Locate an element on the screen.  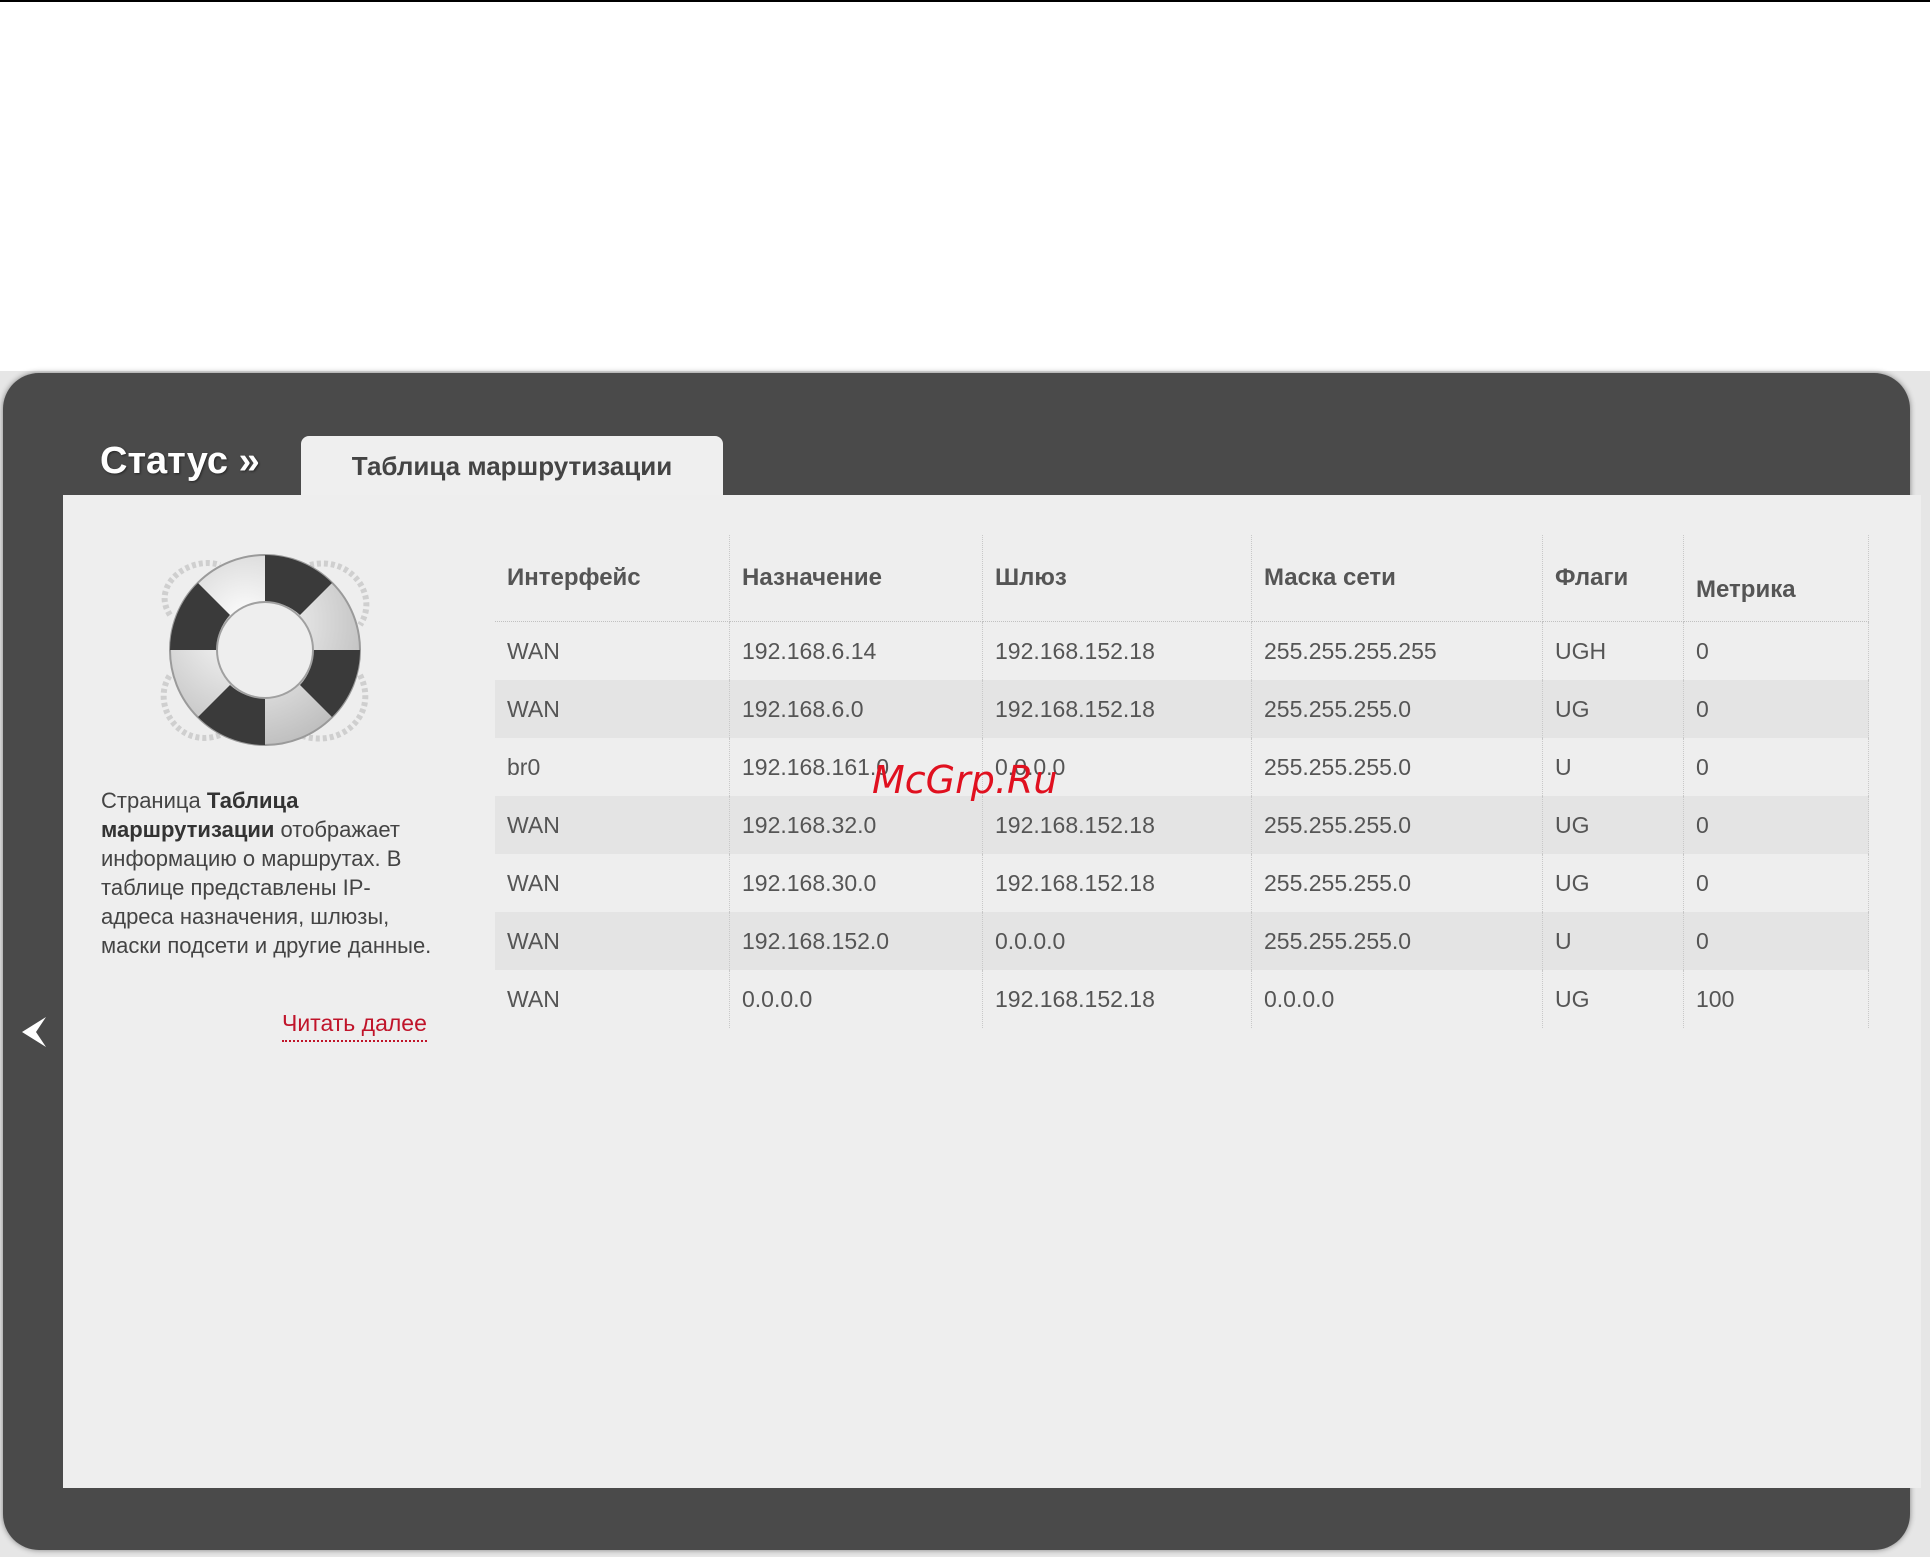
breadcrumb-status: Статус » is located at coordinates (180, 461).